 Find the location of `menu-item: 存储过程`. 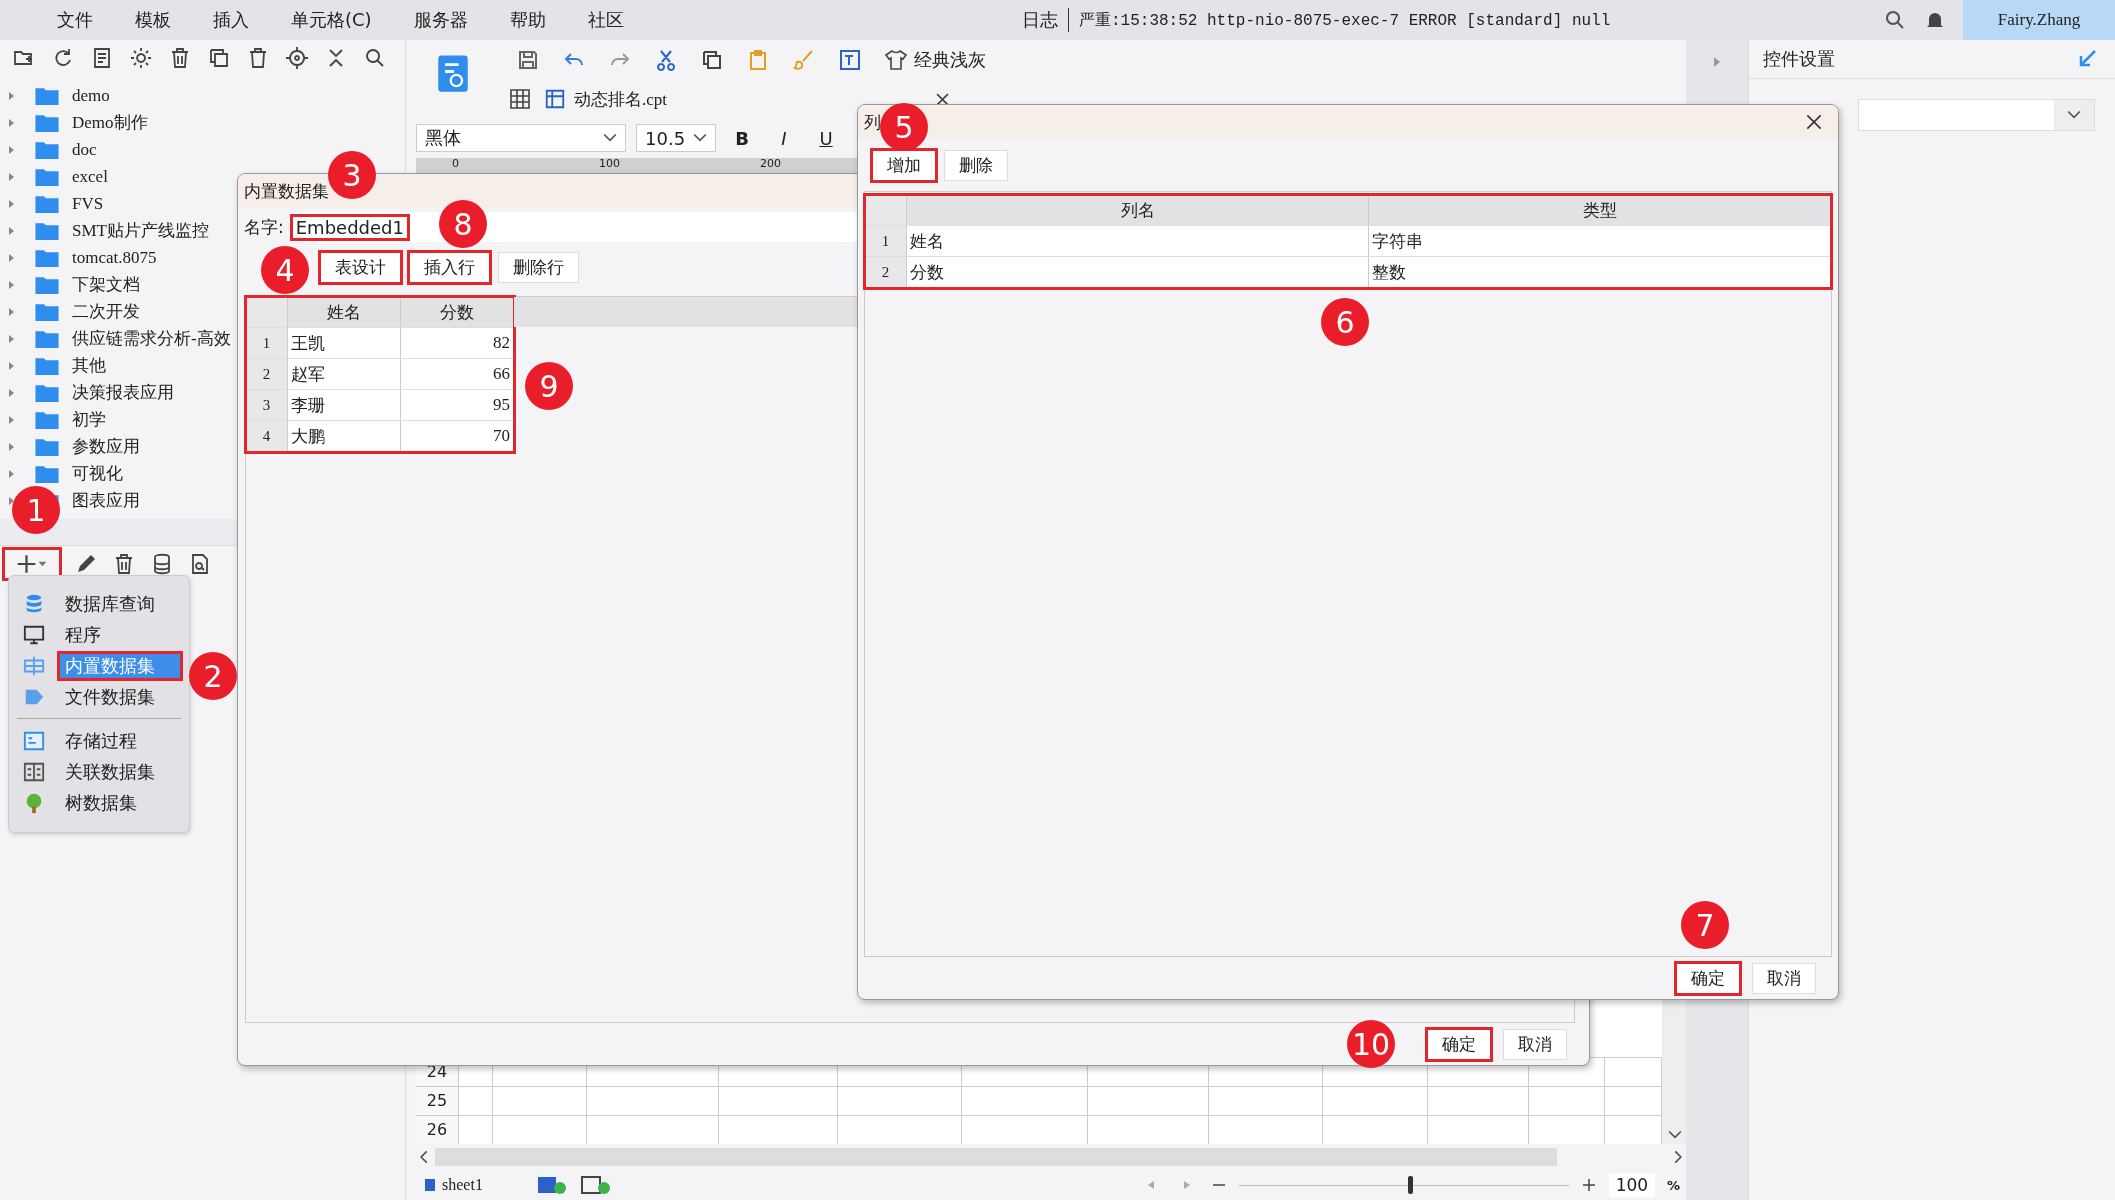

menu-item: 存储过程 is located at coordinates (120, 740).